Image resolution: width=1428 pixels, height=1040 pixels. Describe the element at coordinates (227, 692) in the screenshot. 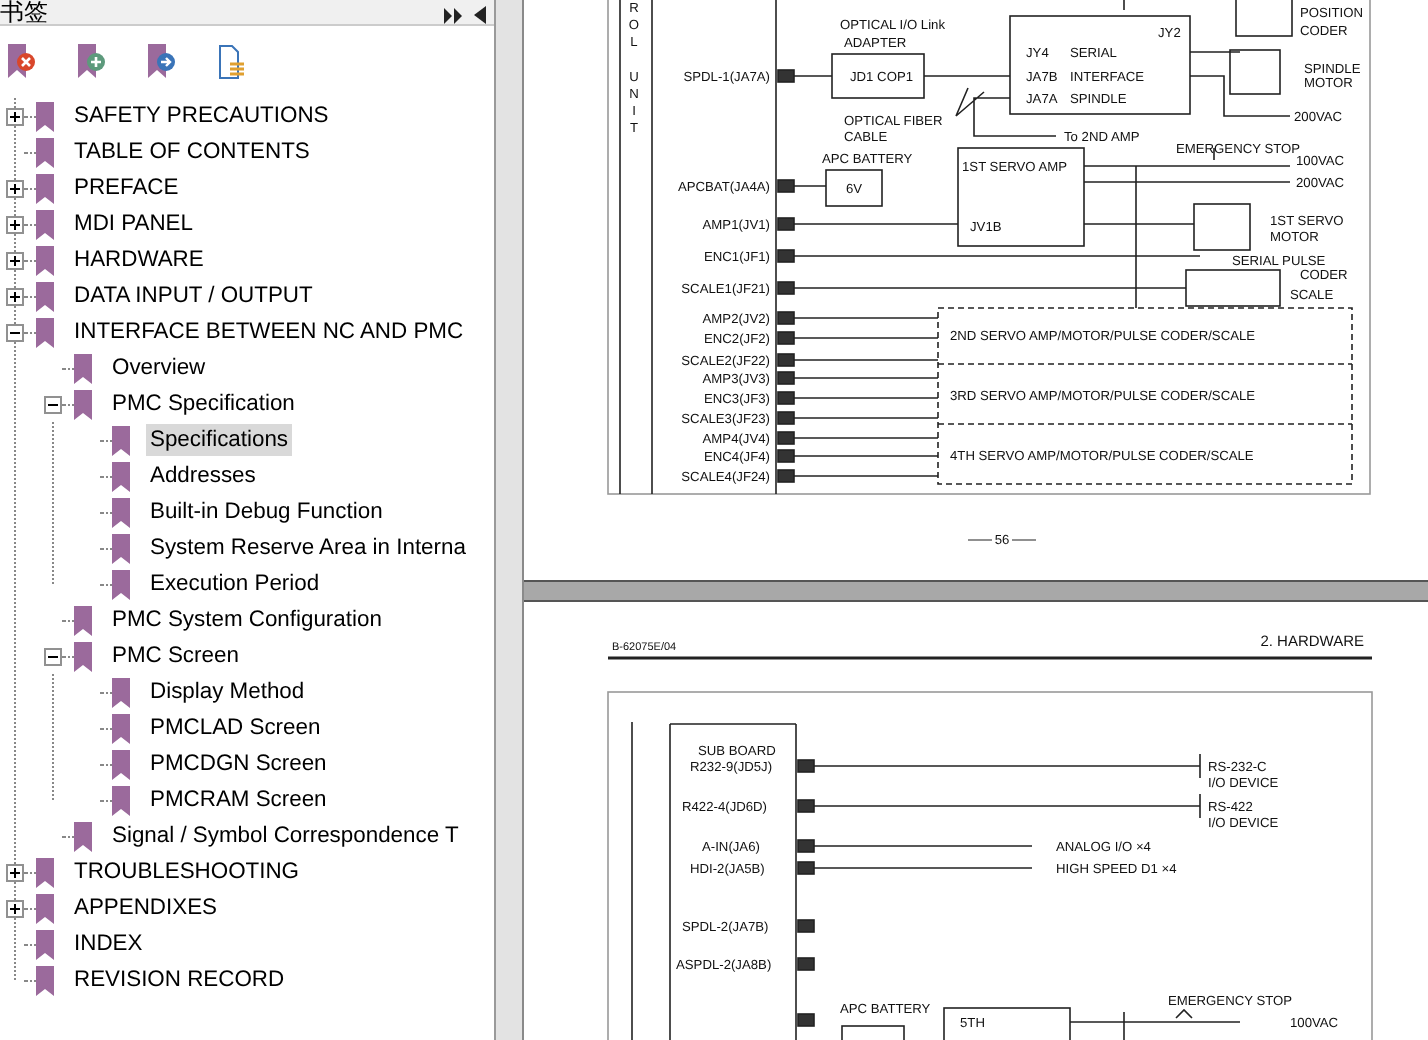

I see `bookmark-item: Display Method` at that location.